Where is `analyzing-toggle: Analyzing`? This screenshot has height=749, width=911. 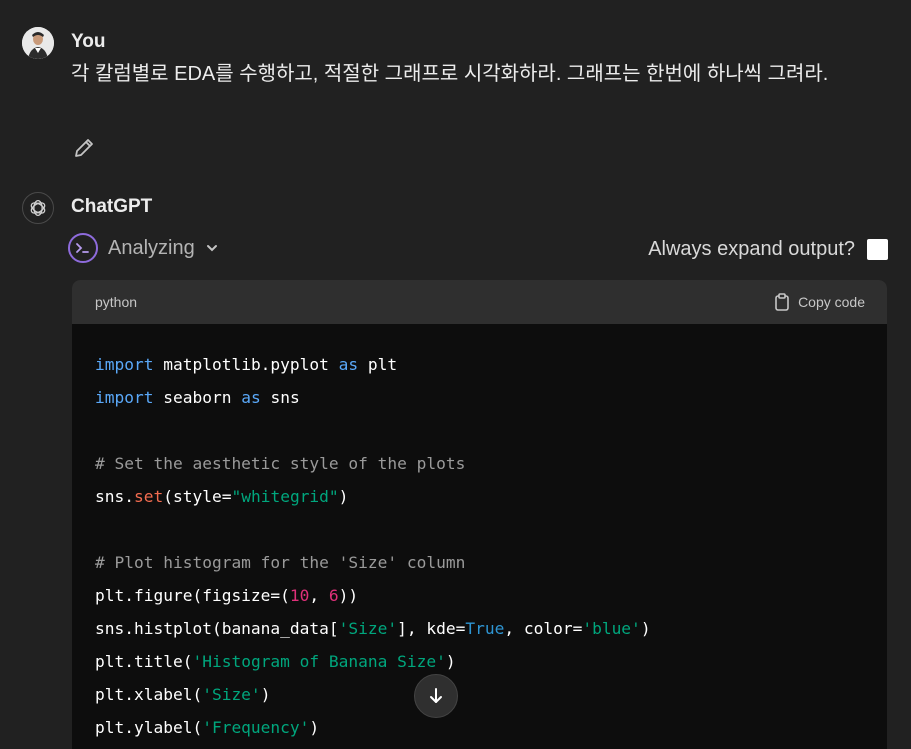
analyzing-toggle: Analyzing is located at coordinates (143, 248).